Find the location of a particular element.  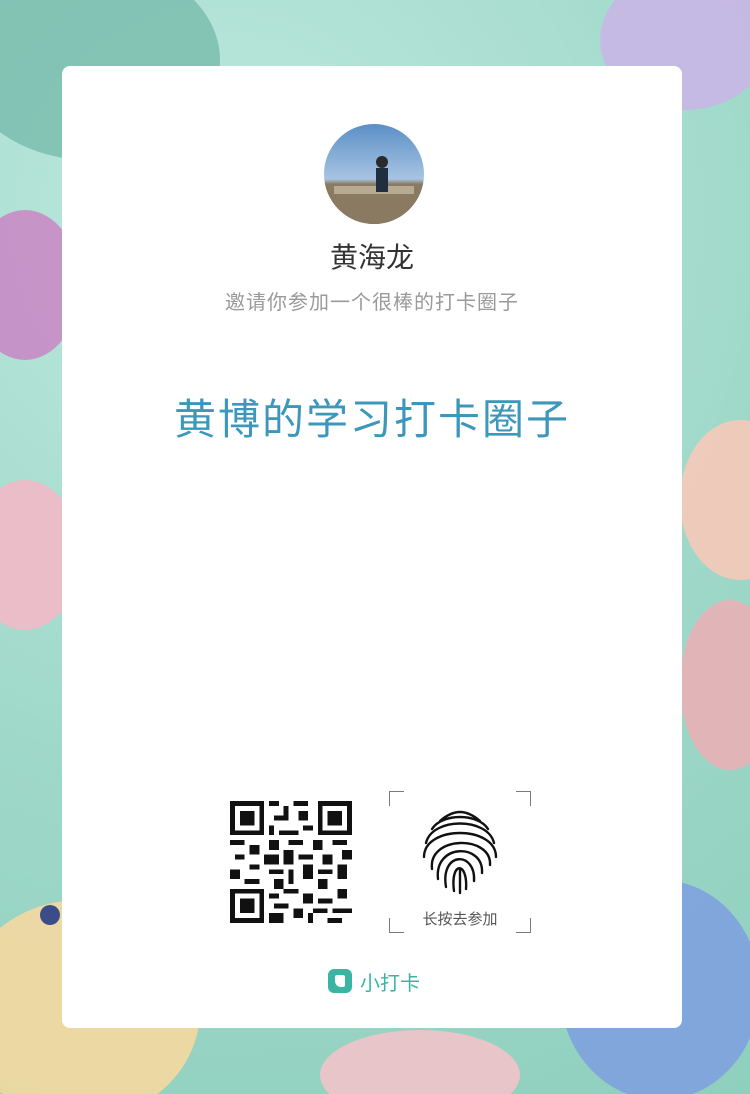

fingerprint-icon is located at coordinates (460, 852).